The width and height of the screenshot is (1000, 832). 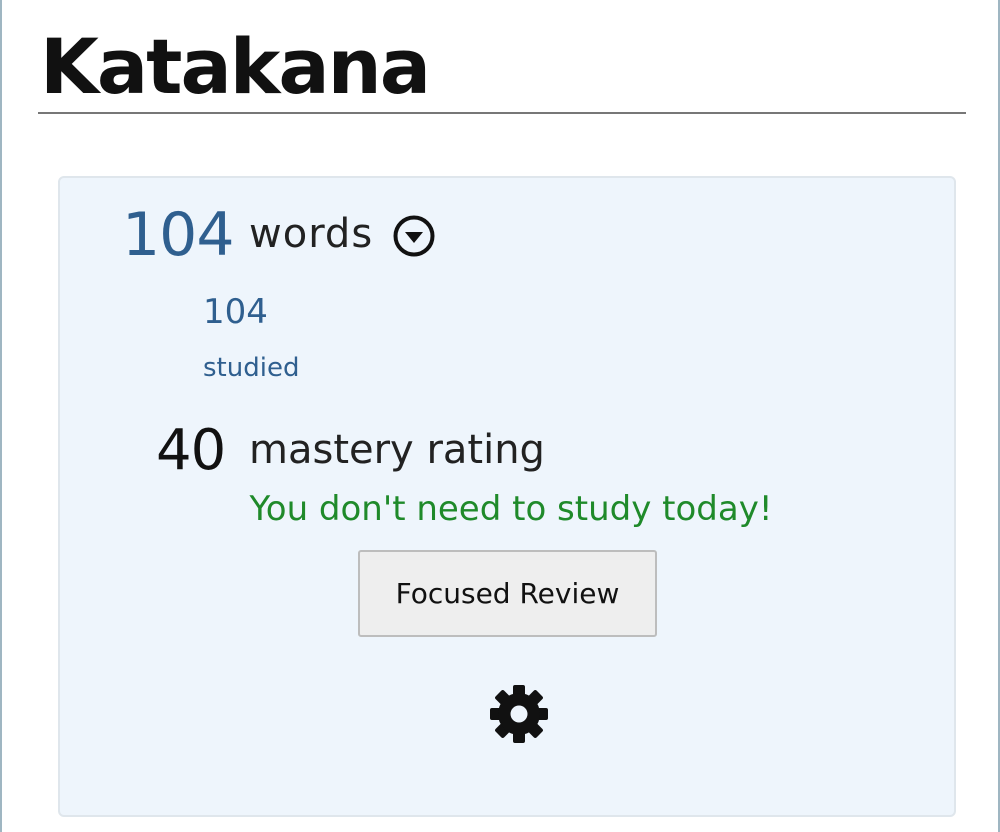 What do you see at coordinates (251, 368) in the screenshot?
I see `studied-label: studied` at bounding box center [251, 368].